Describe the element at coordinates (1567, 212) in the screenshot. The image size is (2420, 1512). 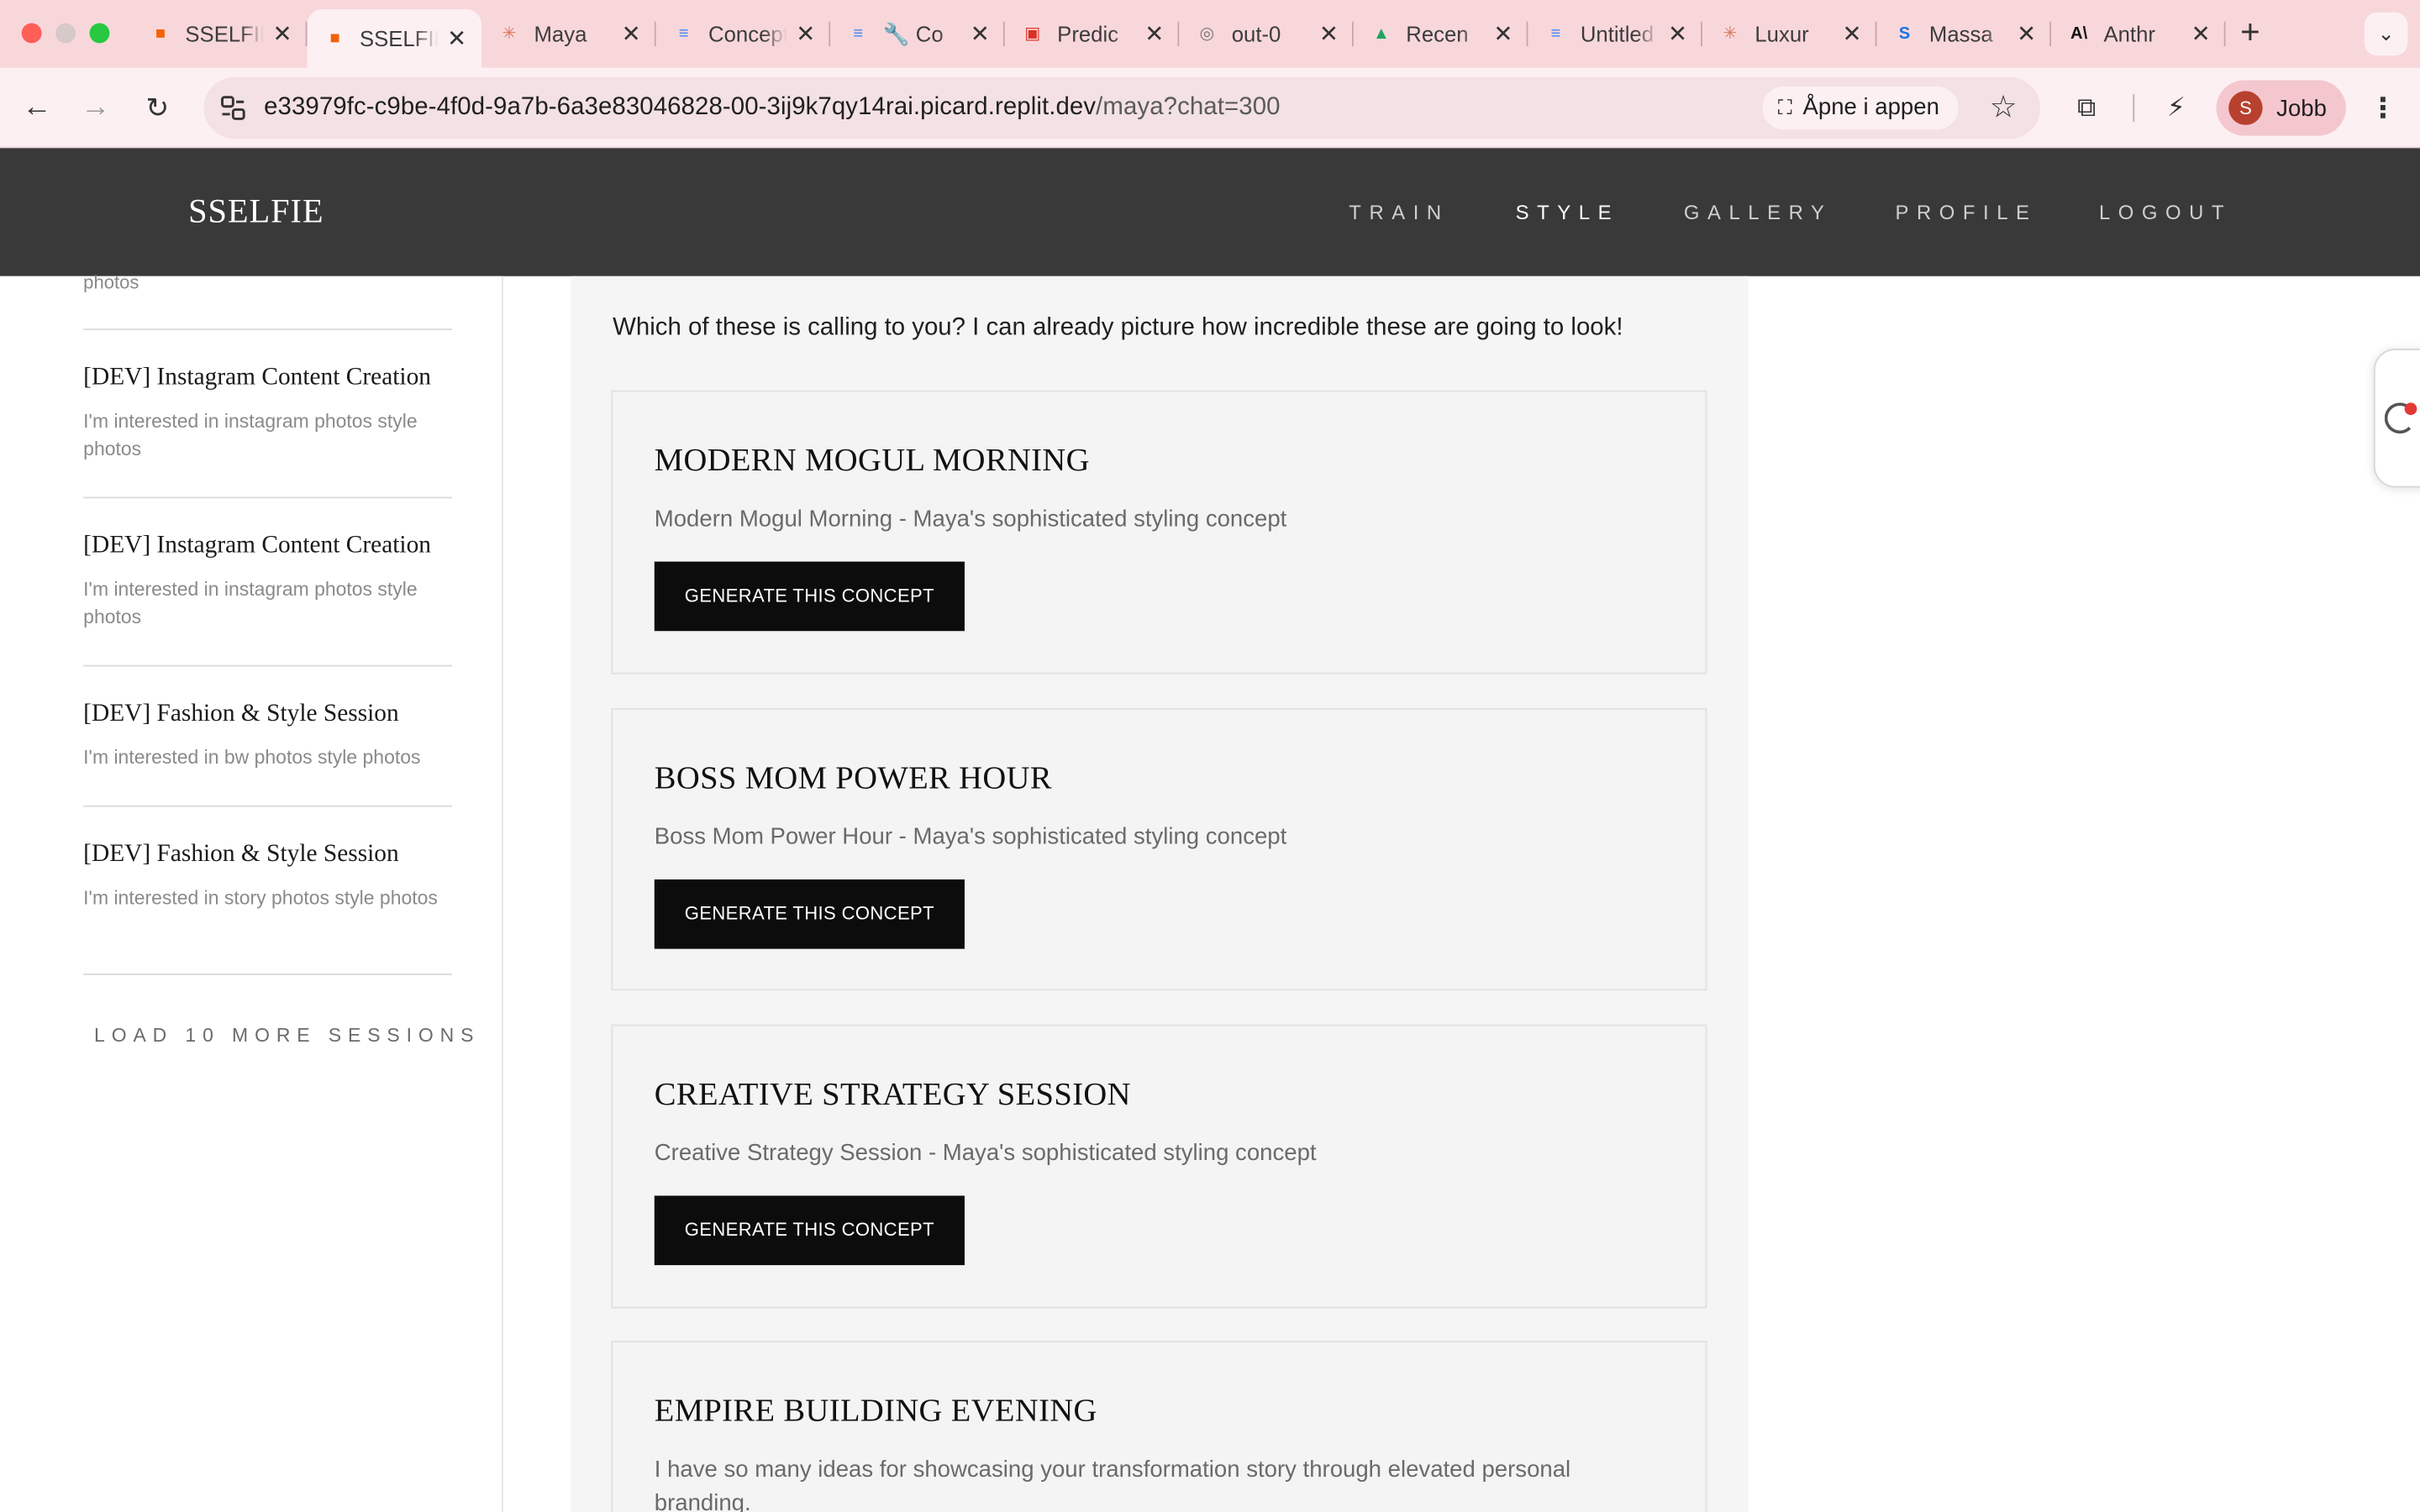
I see `nav-style: STYLE` at that location.